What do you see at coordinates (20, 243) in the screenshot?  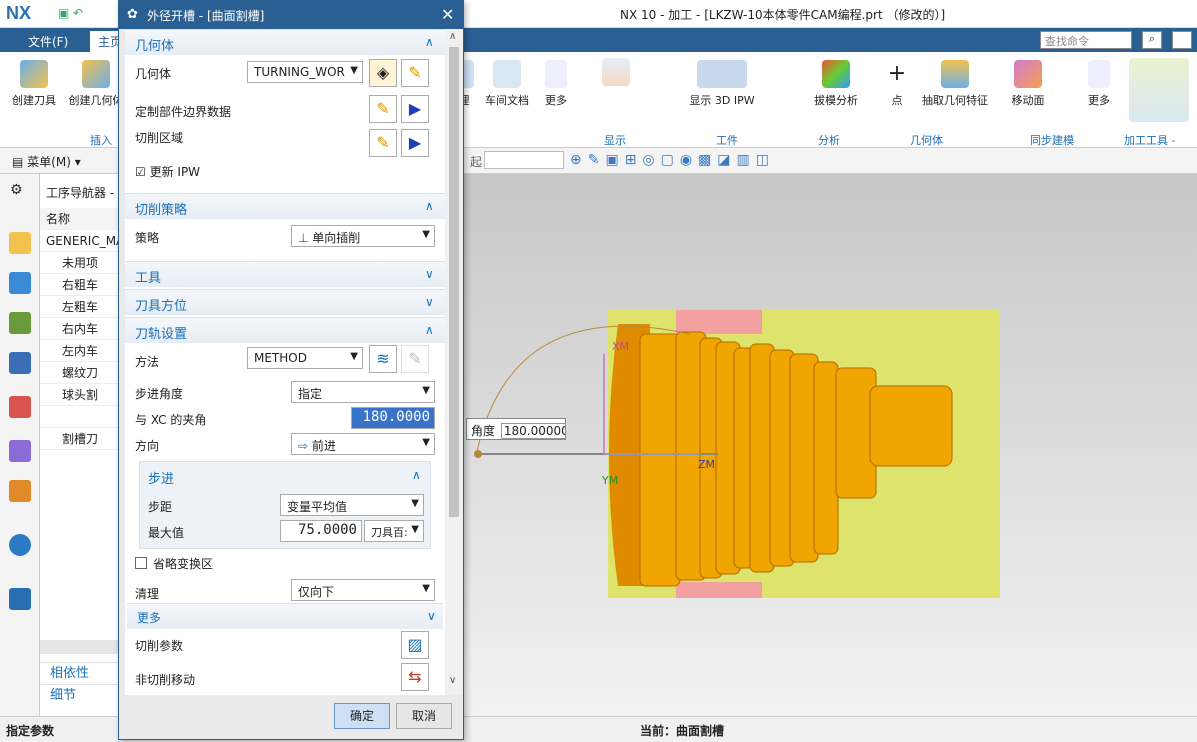 I see `machine-tool-nav-icon` at bounding box center [20, 243].